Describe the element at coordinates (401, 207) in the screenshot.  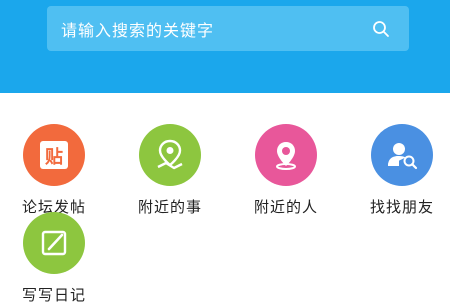
I see `menu-label-find-friends: 找找朋友` at that location.